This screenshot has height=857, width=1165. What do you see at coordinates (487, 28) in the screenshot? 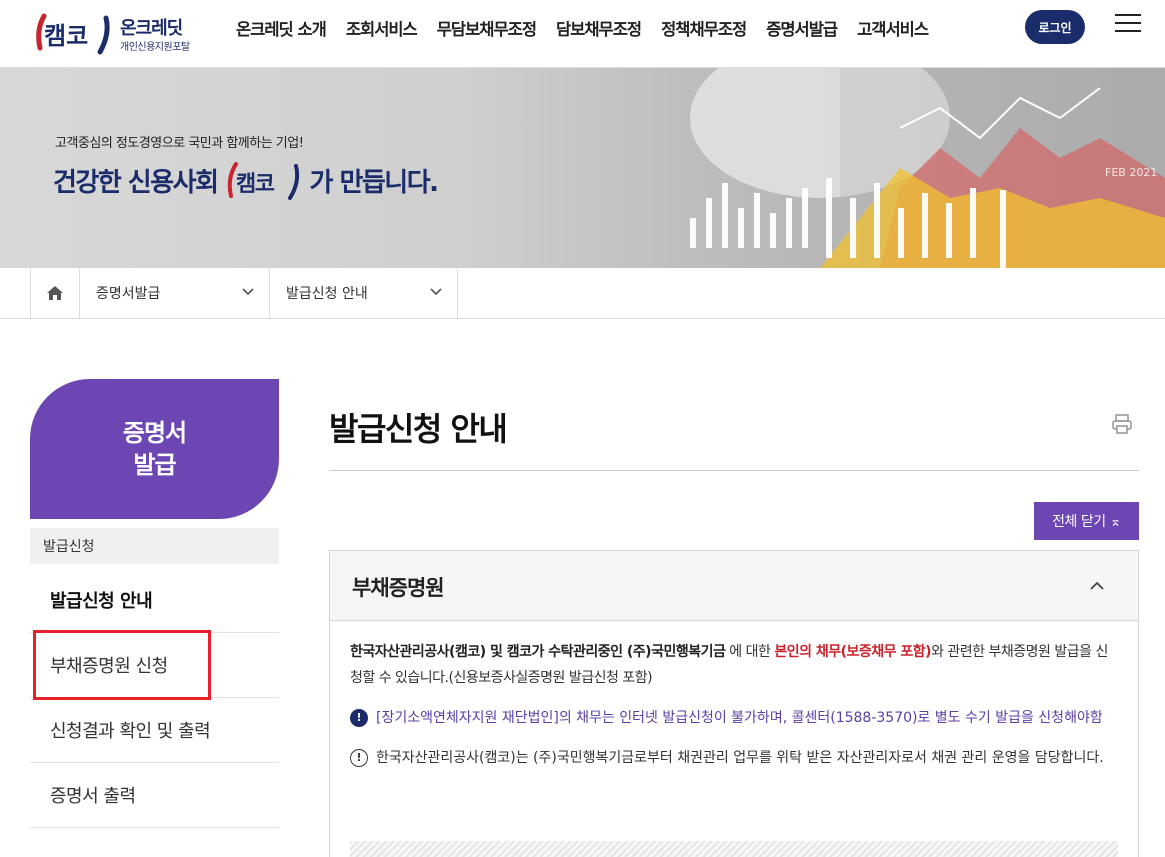
I see `nav-unsecured-debt: 무담보채무조정` at bounding box center [487, 28].